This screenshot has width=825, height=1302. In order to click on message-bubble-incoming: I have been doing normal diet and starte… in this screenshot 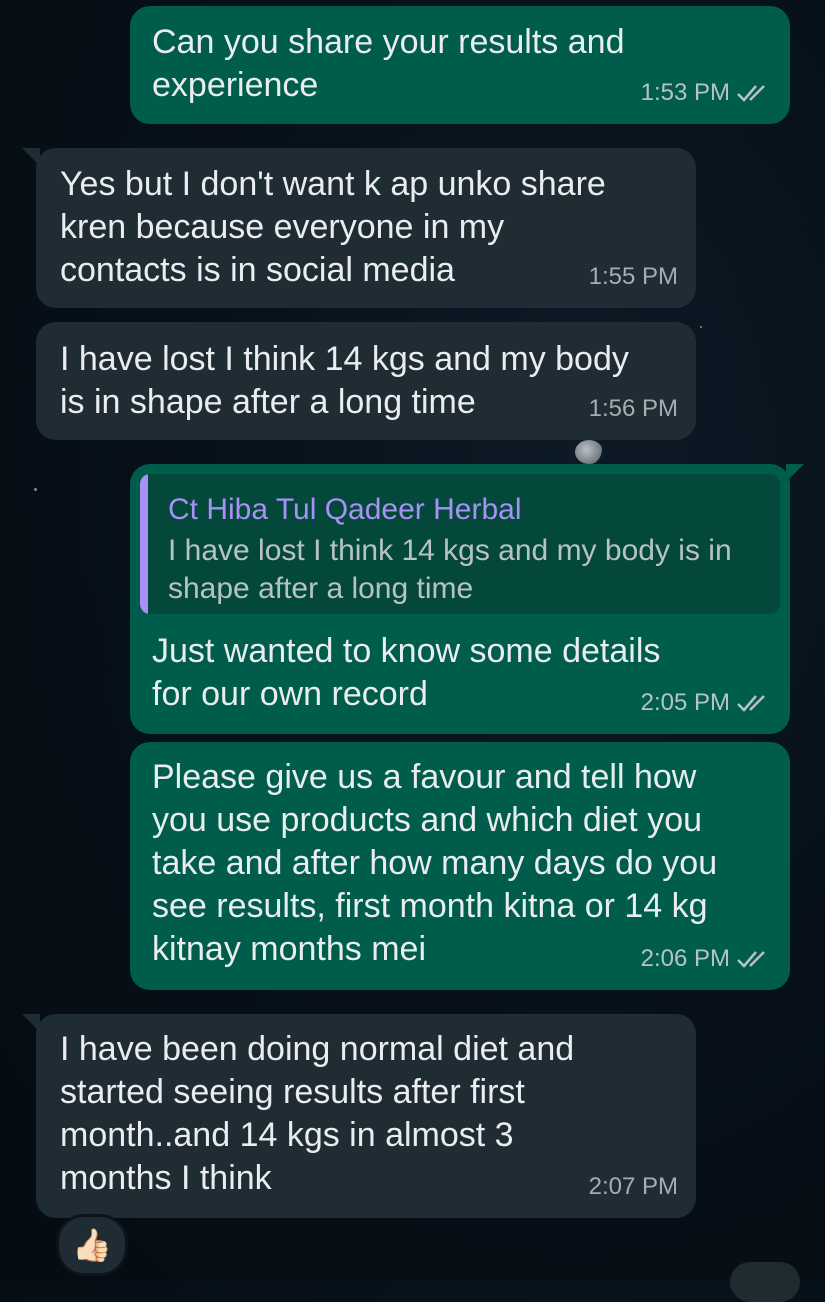, I will do `click(359, 1116)`.